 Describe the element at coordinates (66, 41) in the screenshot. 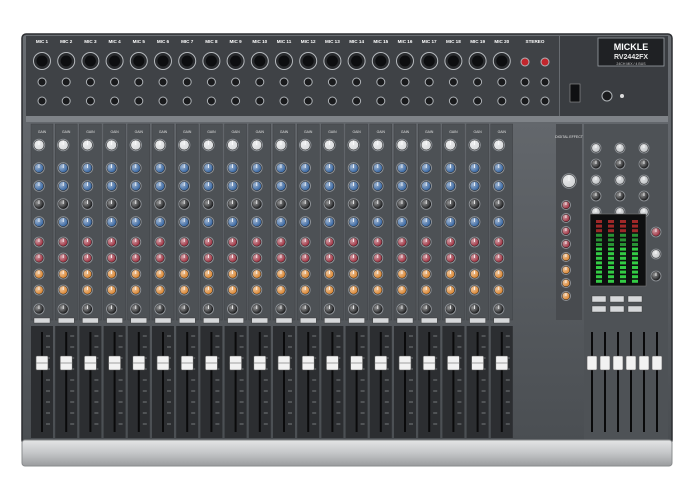

I see `channel-label: MIC 2` at that location.